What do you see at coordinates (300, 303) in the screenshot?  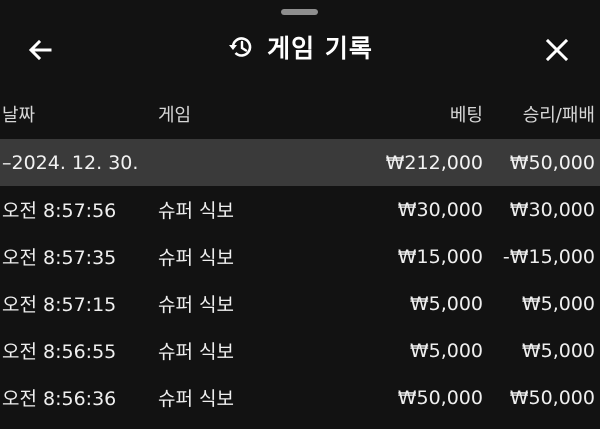 I see `table-row: 오전 8:57:15 슈퍼 식보 ₩5,000 ₩5,000` at bounding box center [300, 303].